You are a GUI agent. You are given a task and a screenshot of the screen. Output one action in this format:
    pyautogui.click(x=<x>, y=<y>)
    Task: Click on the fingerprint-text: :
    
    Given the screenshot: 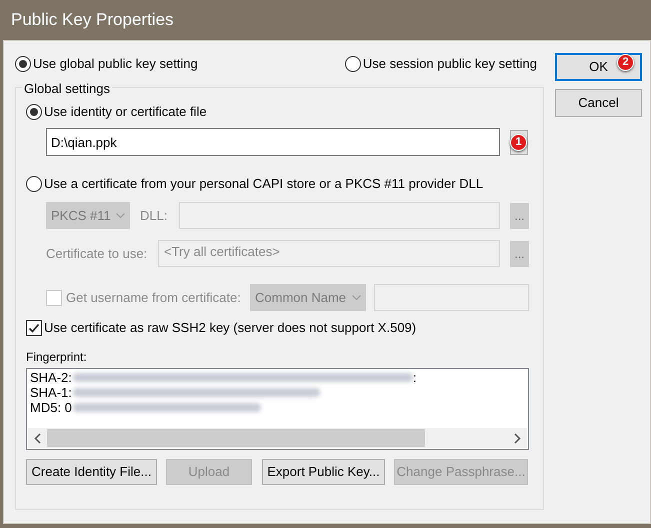 What is the action you would take?
    pyautogui.click(x=414, y=377)
    